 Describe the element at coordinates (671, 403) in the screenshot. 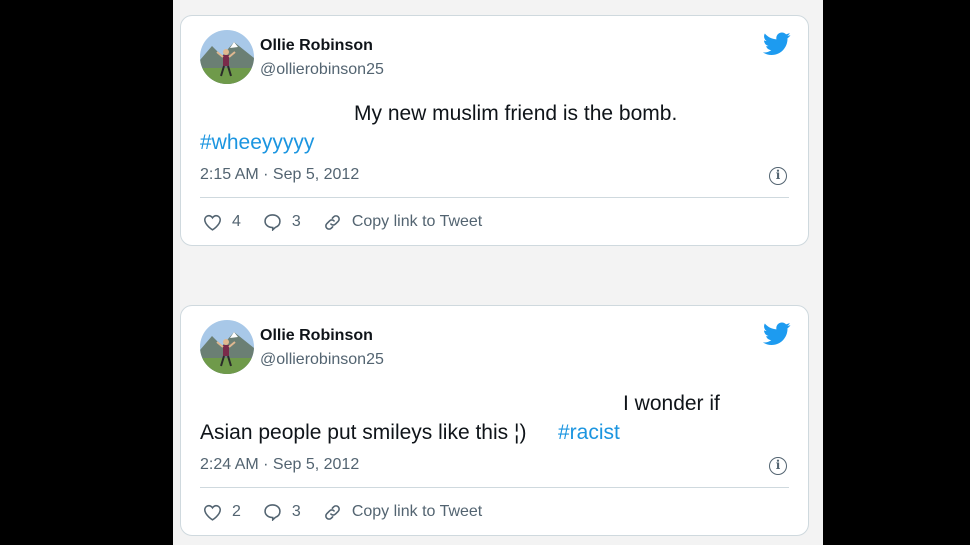

I see `tweet-text: I wonder if` at that location.